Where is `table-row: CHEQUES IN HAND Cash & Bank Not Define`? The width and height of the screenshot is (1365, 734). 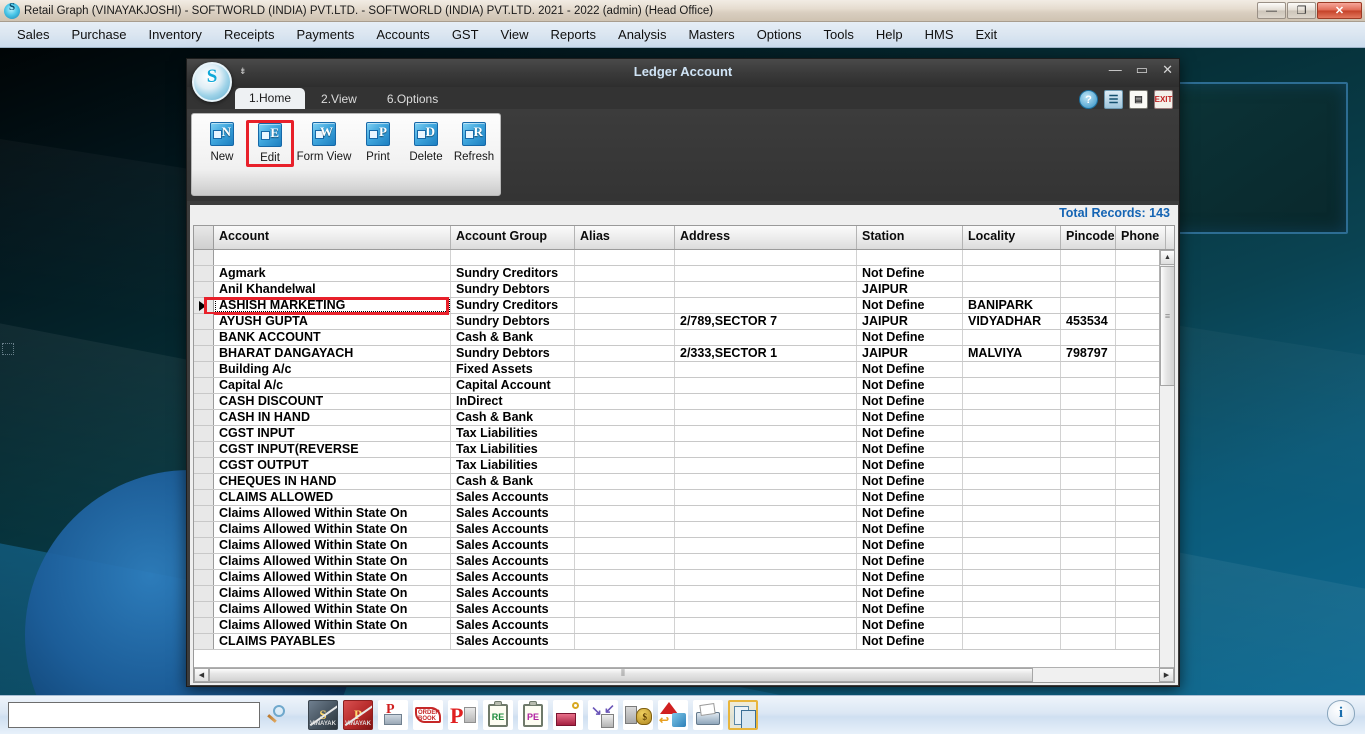 table-row: CHEQUES IN HAND Cash & Bank Not Define is located at coordinates (684, 482).